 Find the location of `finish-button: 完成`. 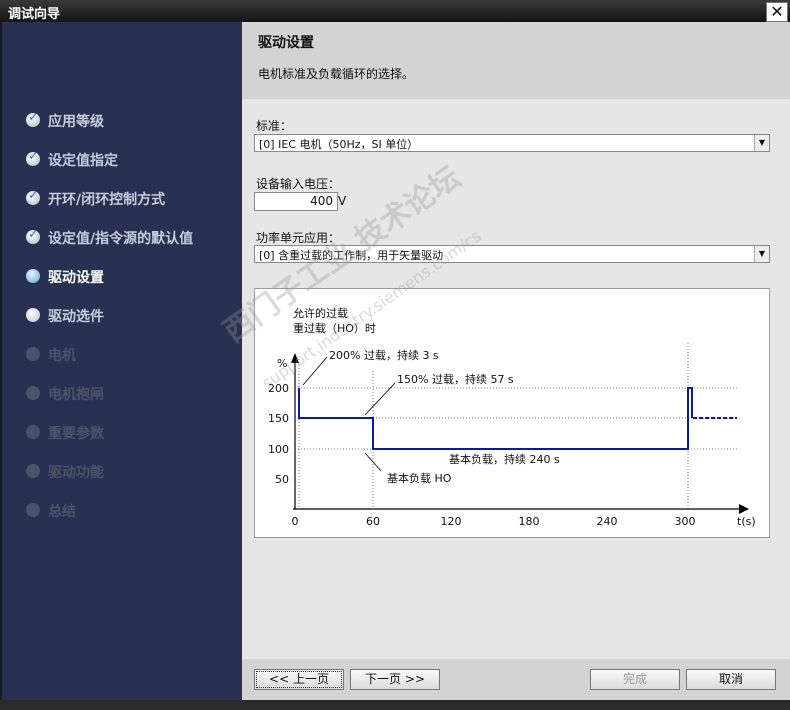

finish-button: 完成 is located at coordinates (635, 679).